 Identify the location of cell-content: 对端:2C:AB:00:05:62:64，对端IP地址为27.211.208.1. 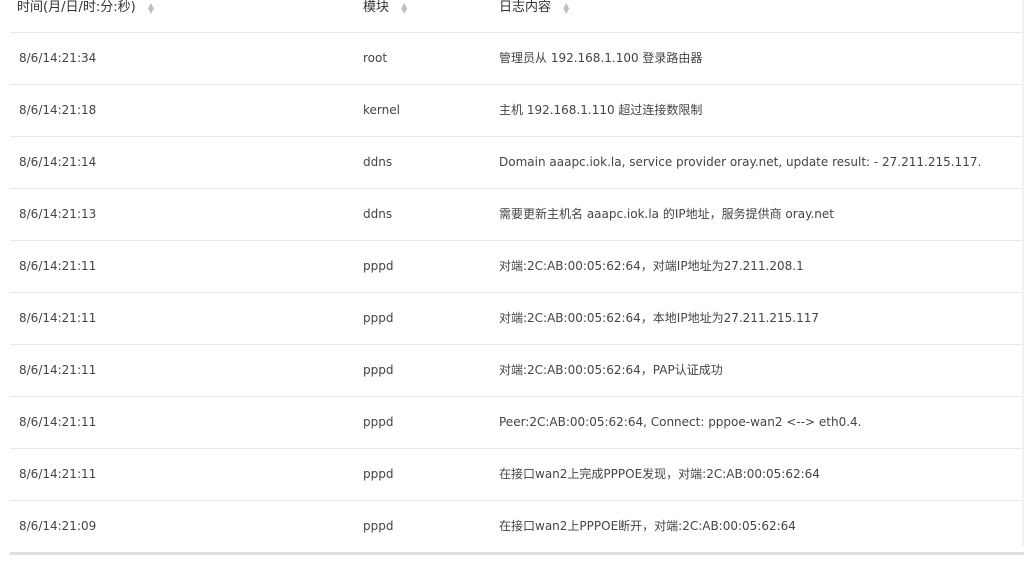
(651, 266).